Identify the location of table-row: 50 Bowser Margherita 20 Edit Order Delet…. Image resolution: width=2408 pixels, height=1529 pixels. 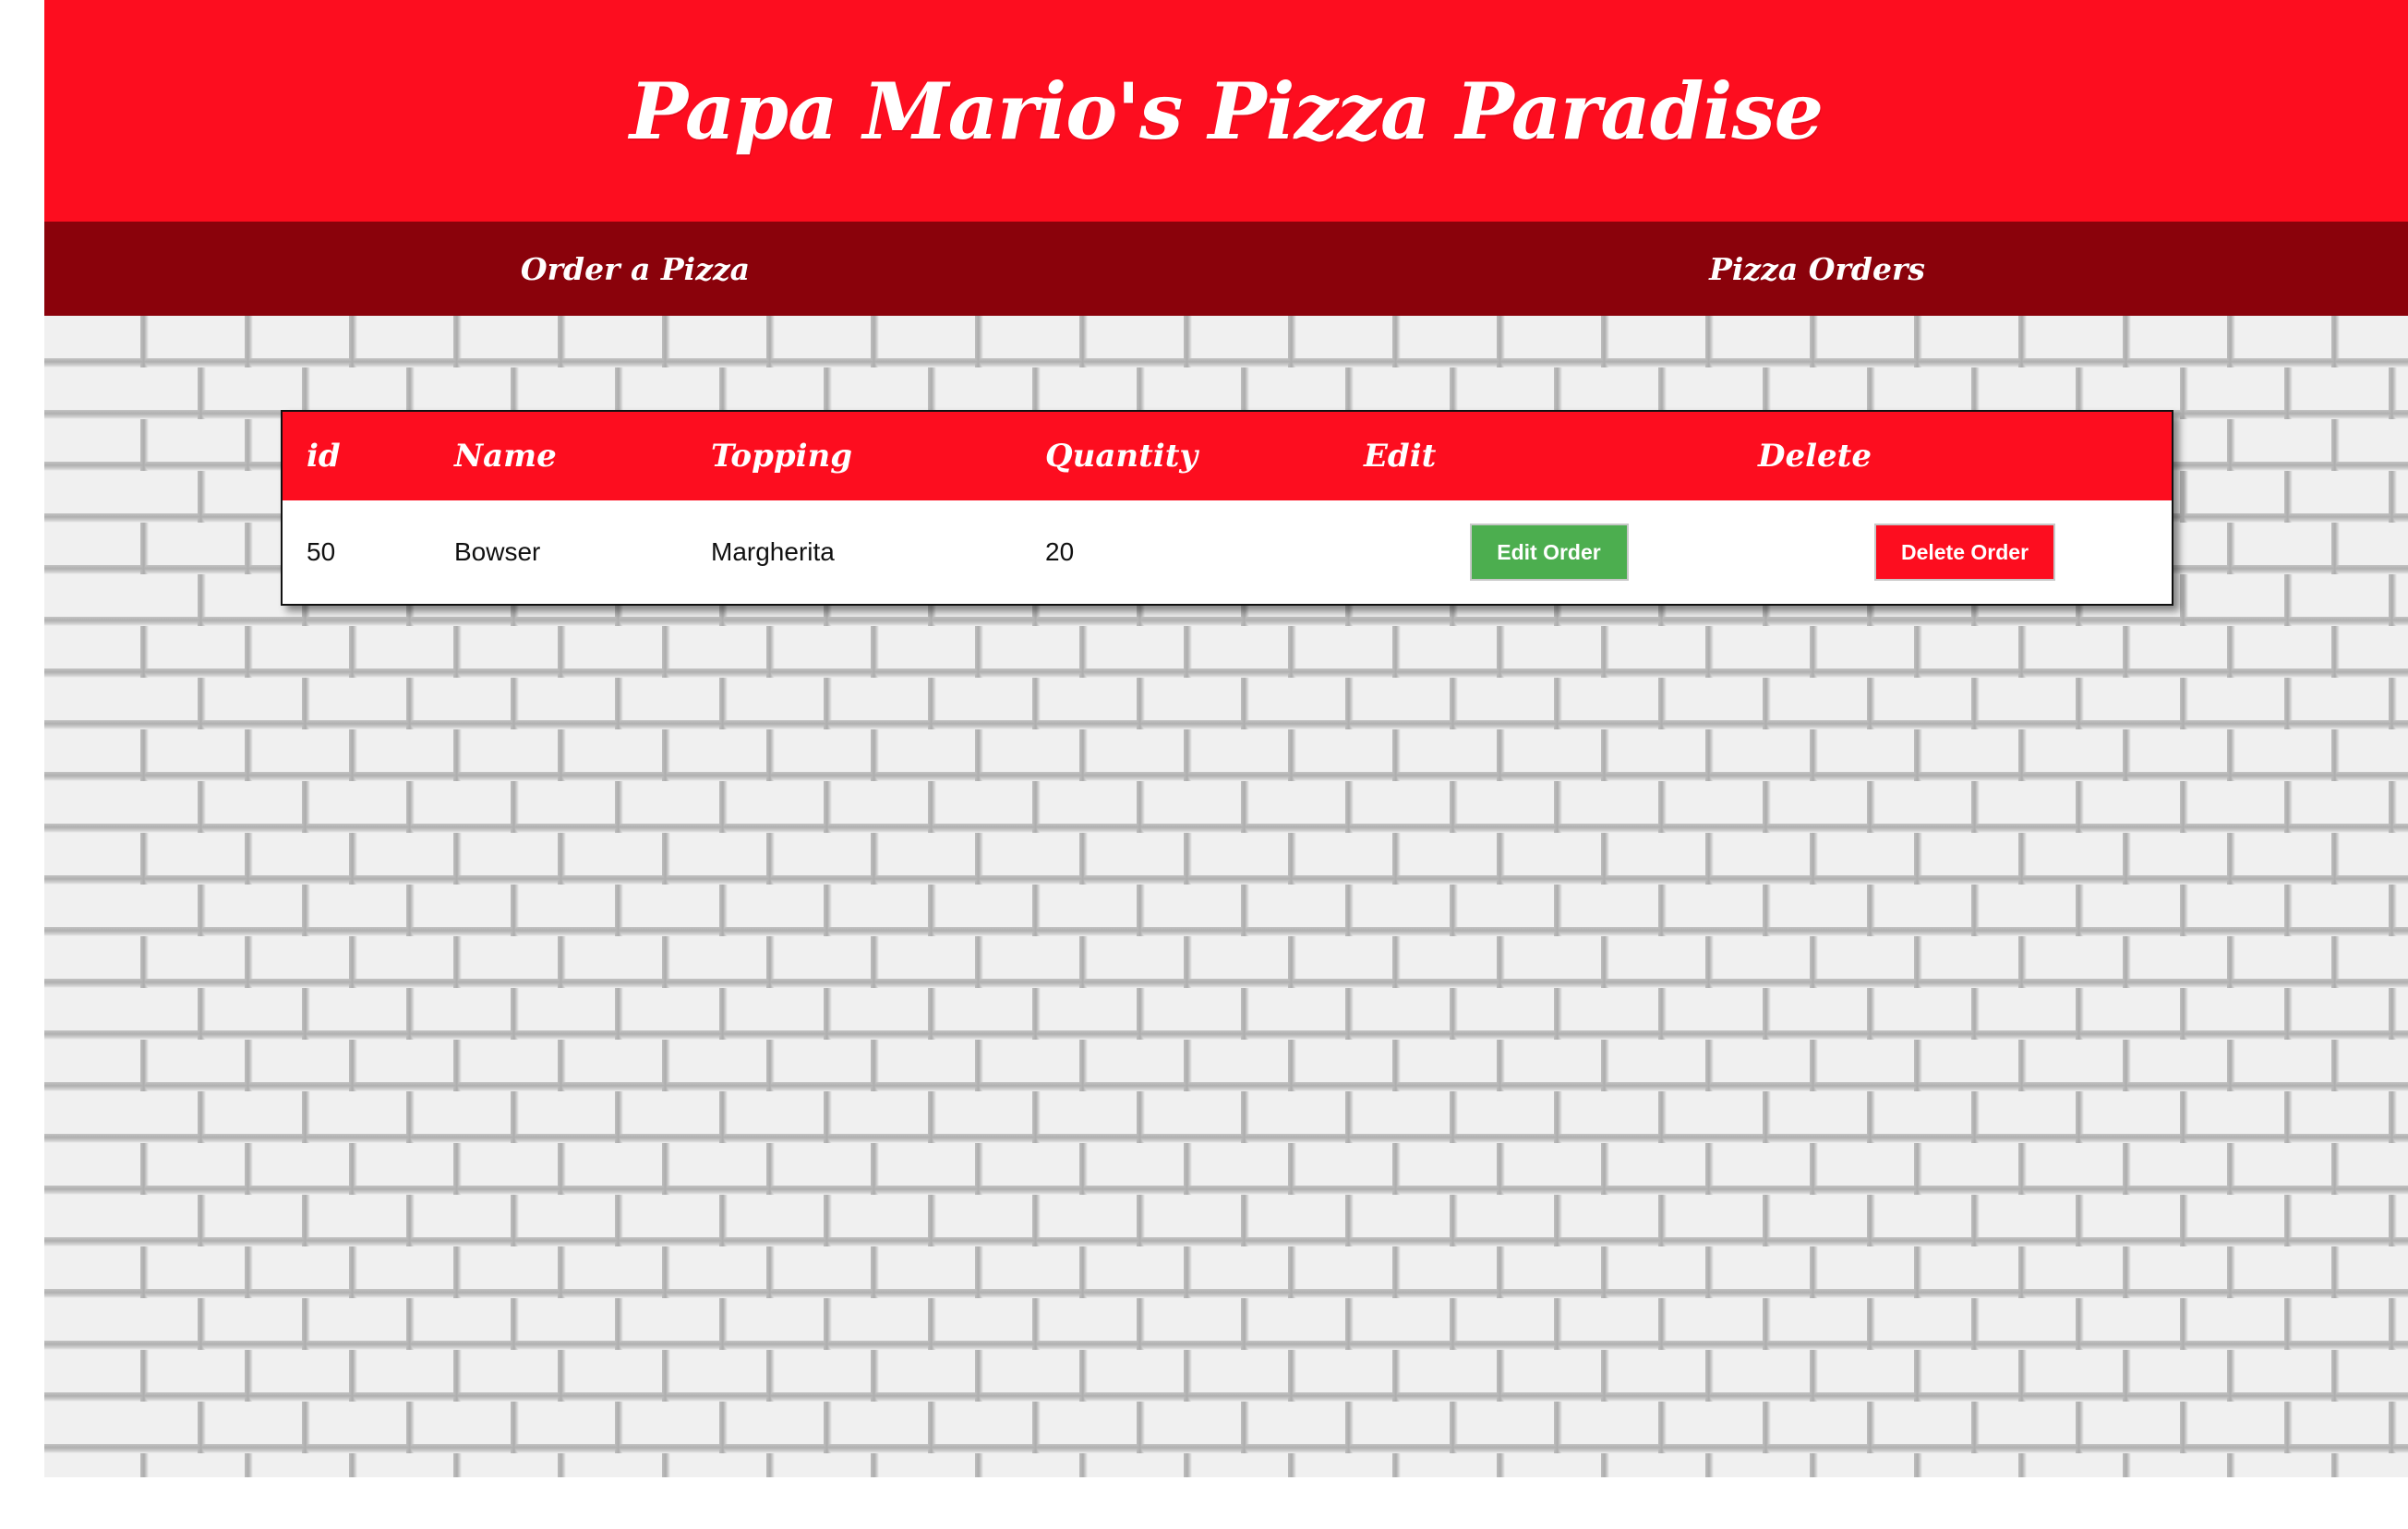
(1227, 552).